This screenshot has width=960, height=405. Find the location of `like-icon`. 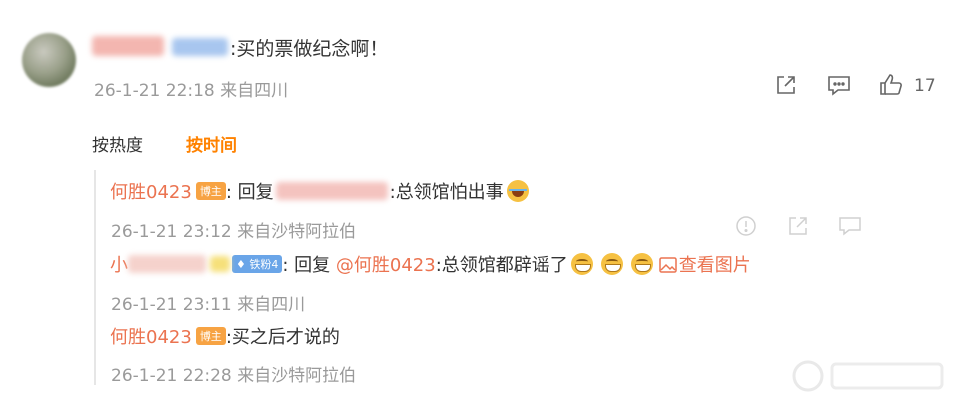

like-icon is located at coordinates (891, 87).